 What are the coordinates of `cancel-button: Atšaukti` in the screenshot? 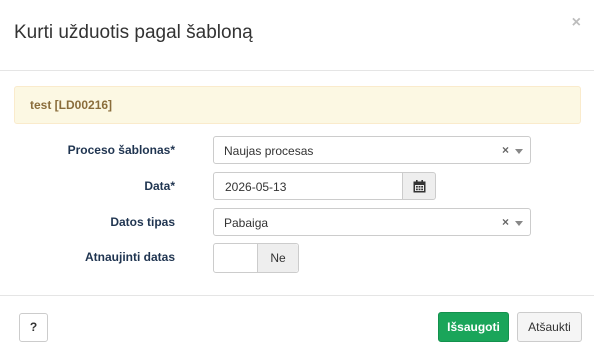 It's located at (549, 327).